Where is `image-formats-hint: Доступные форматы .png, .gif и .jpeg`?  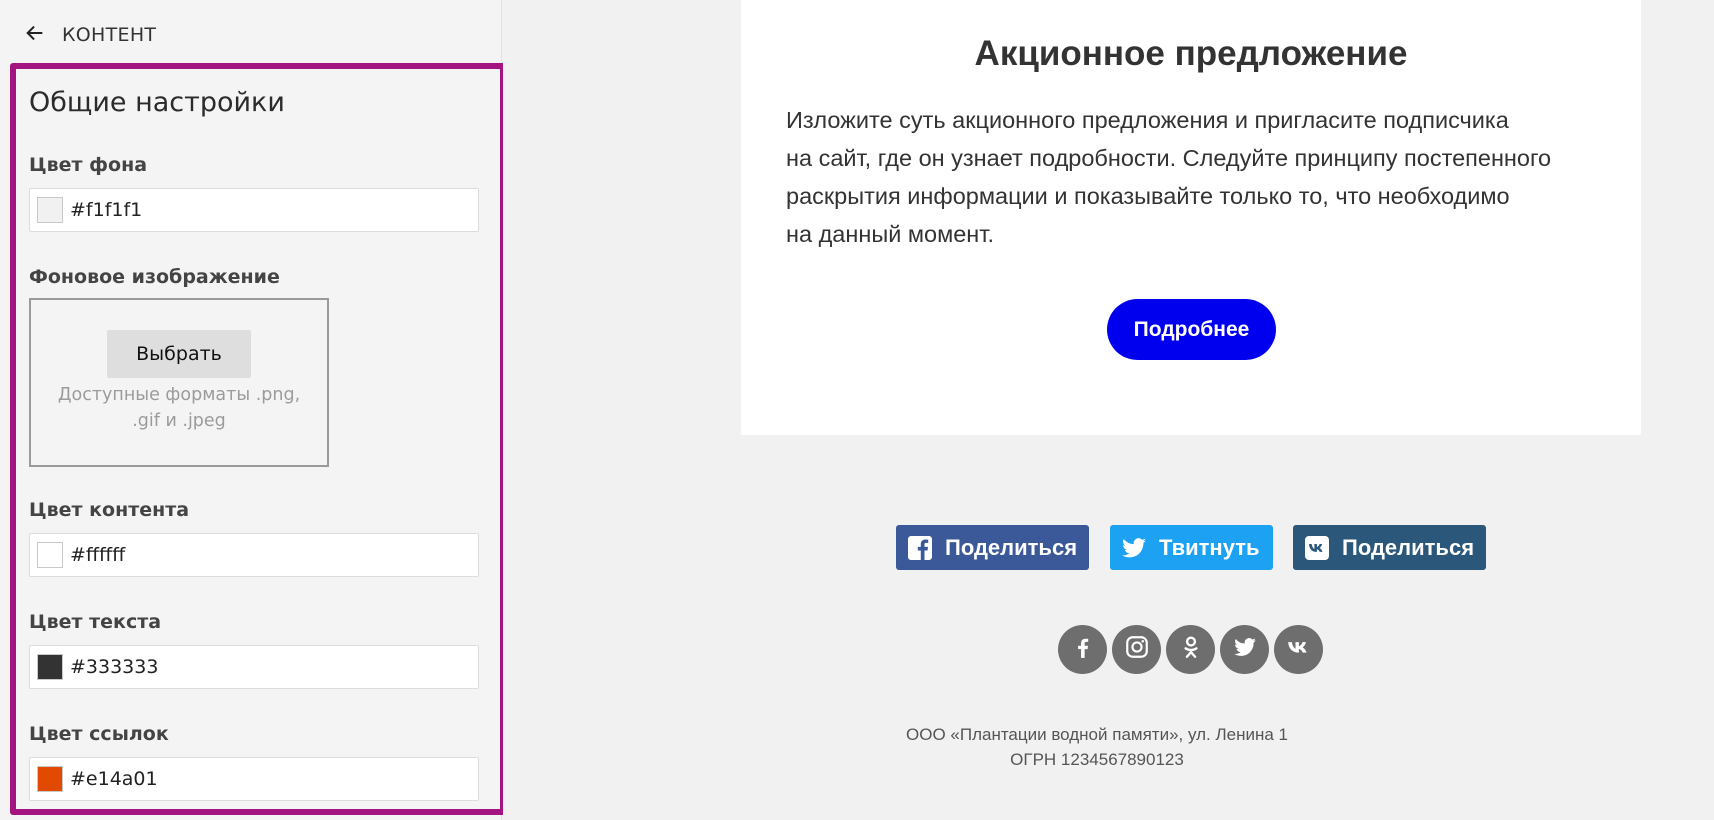
image-formats-hint: Доступные форматы .png, .gif и .jpeg is located at coordinates (179, 408).